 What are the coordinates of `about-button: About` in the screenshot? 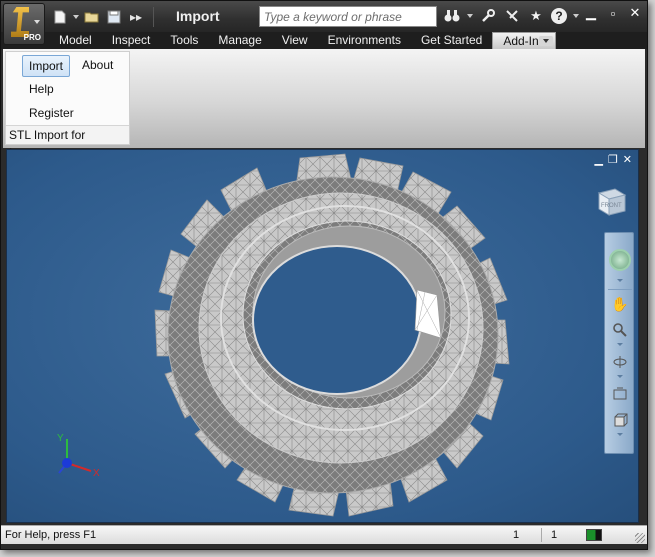 It's located at (97, 66).